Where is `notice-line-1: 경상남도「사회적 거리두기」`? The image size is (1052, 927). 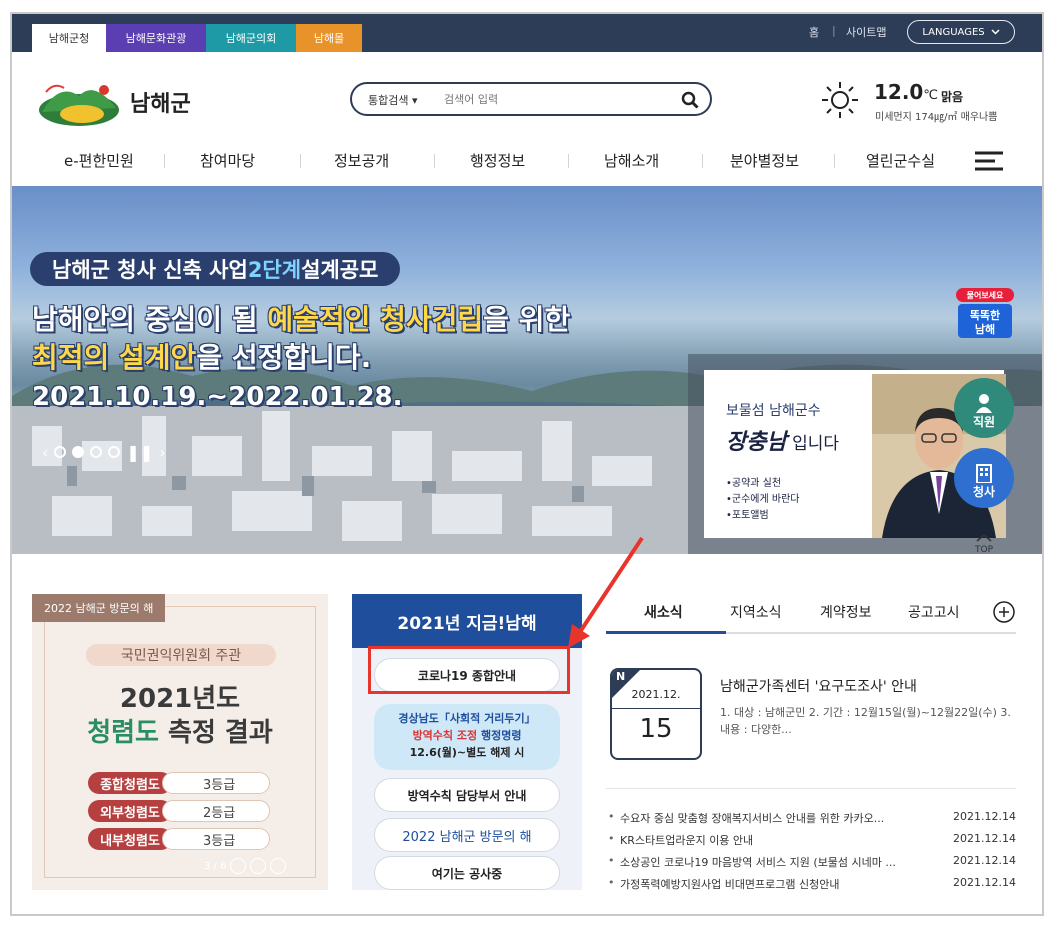
notice-line-1: 경상남도「사회적 거리두기」 is located at coordinates (467, 718).